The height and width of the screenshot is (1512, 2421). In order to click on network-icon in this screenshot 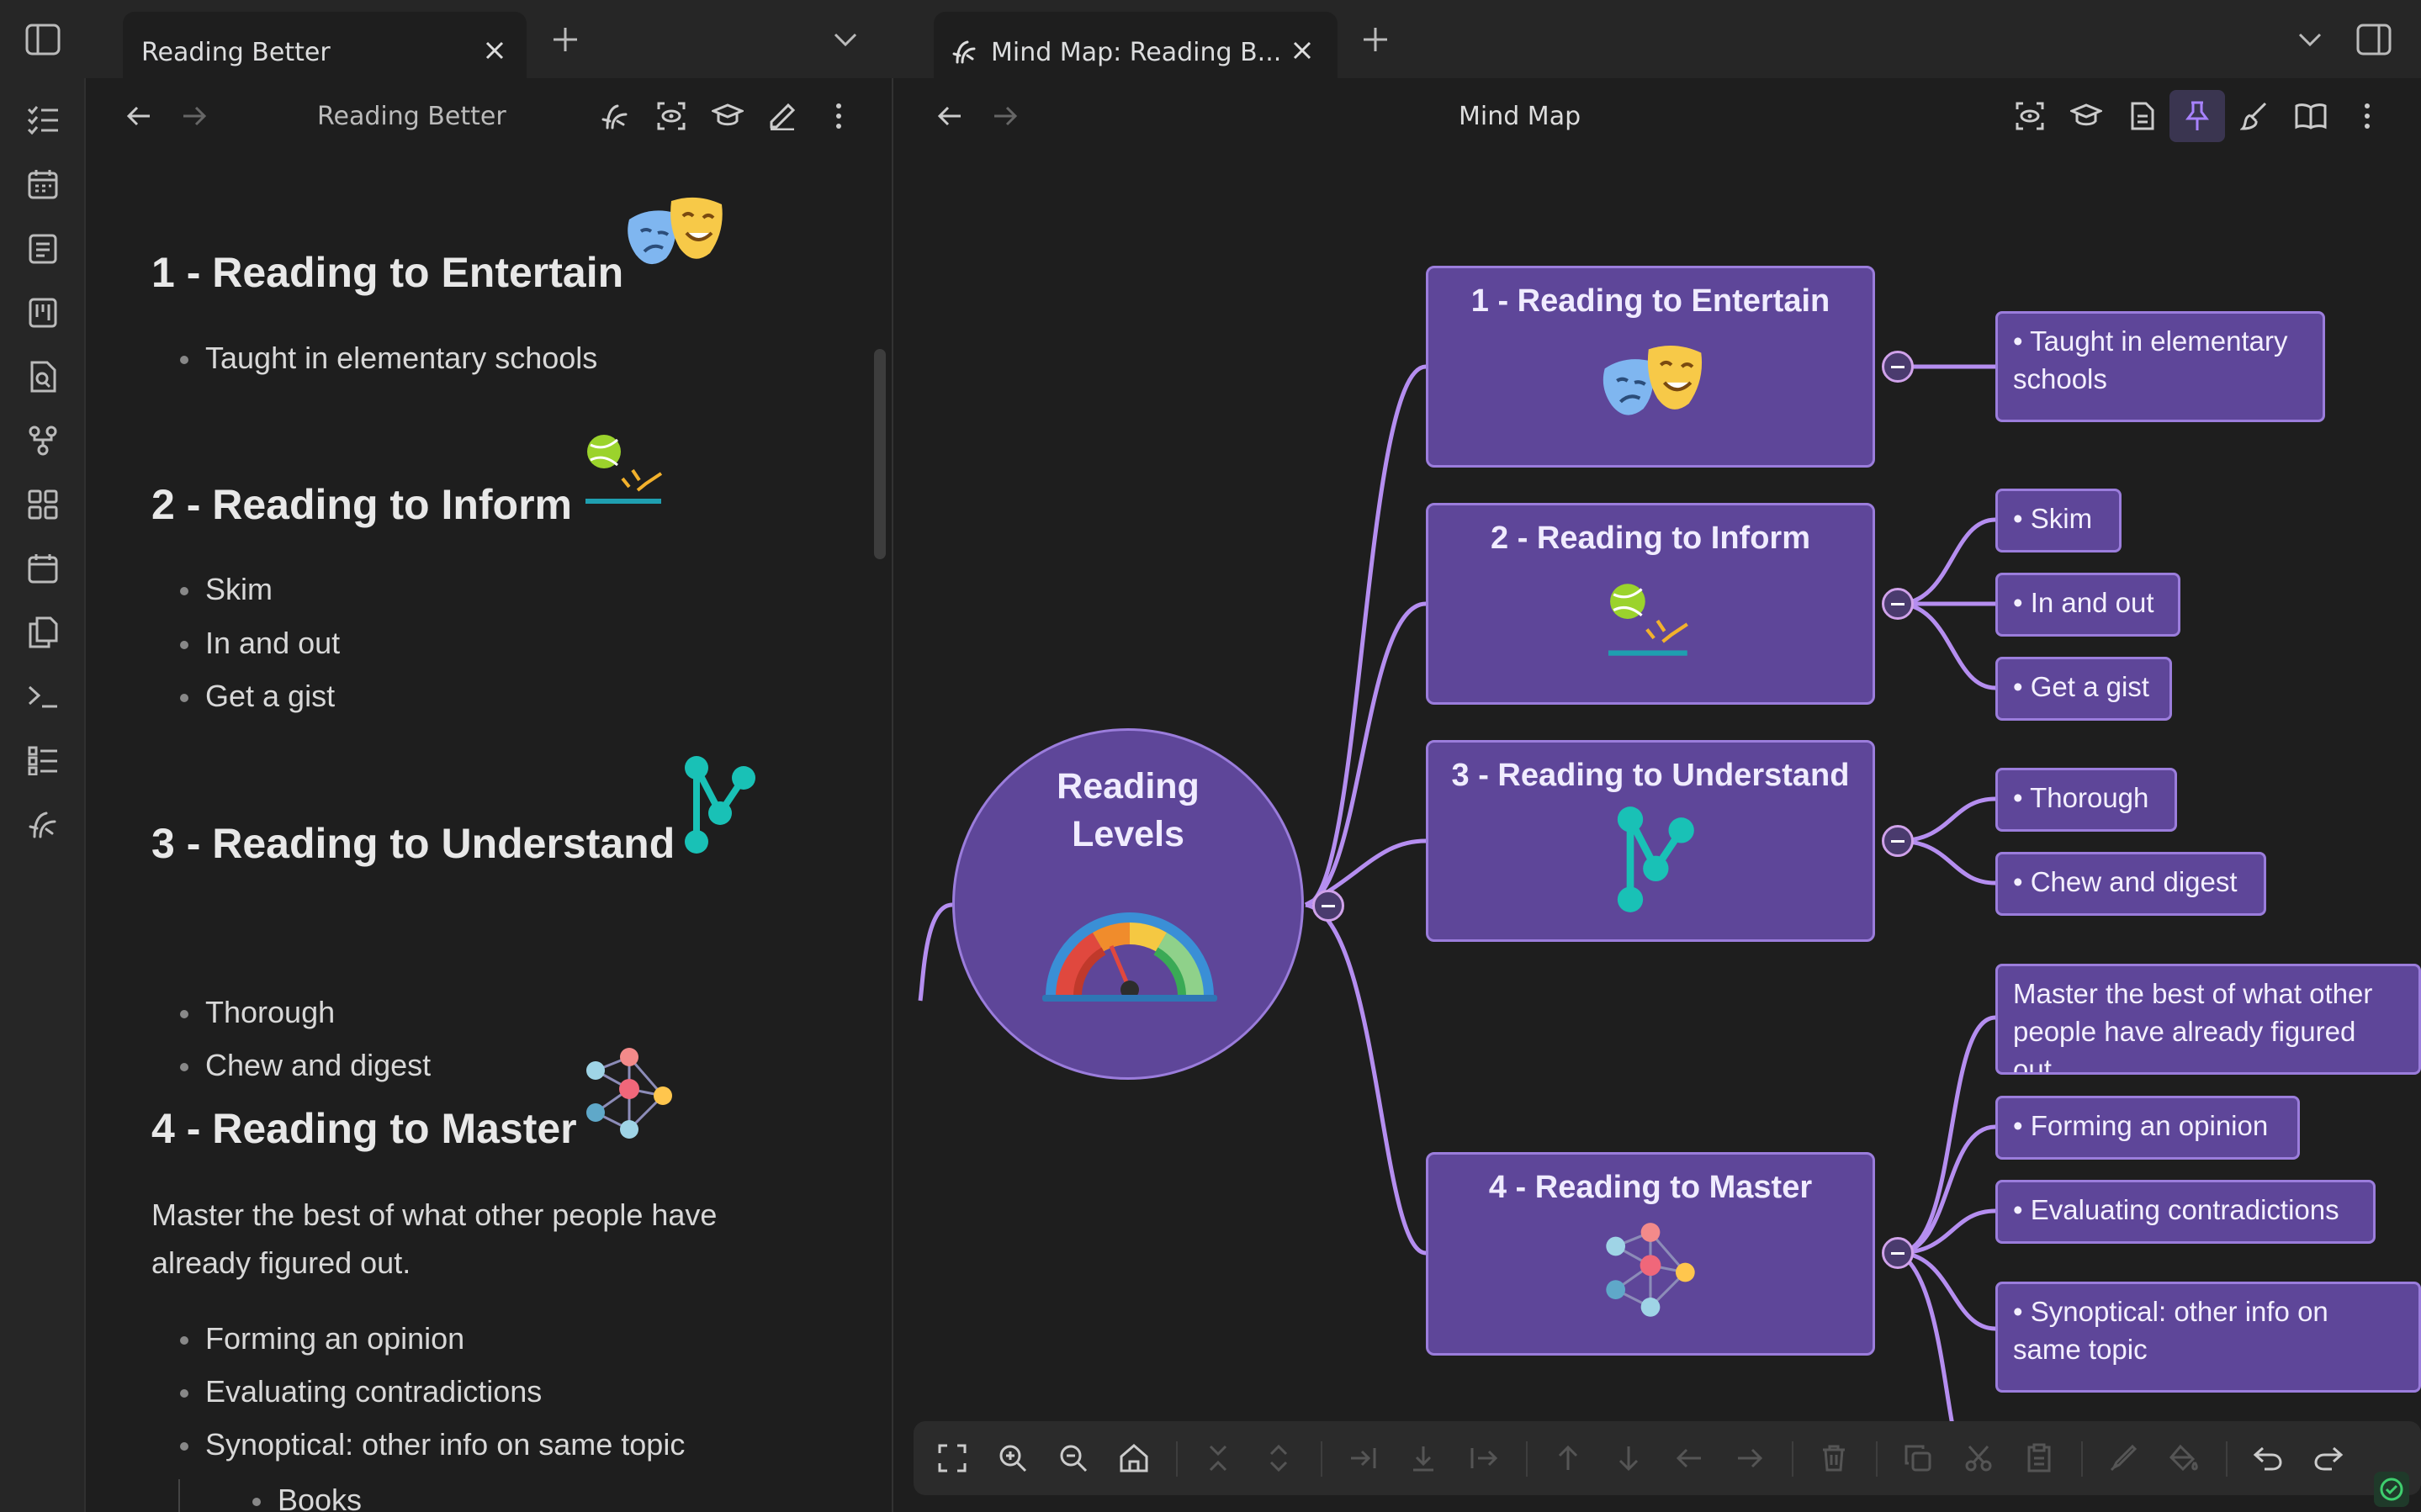, I will do `click(1651, 1272)`.